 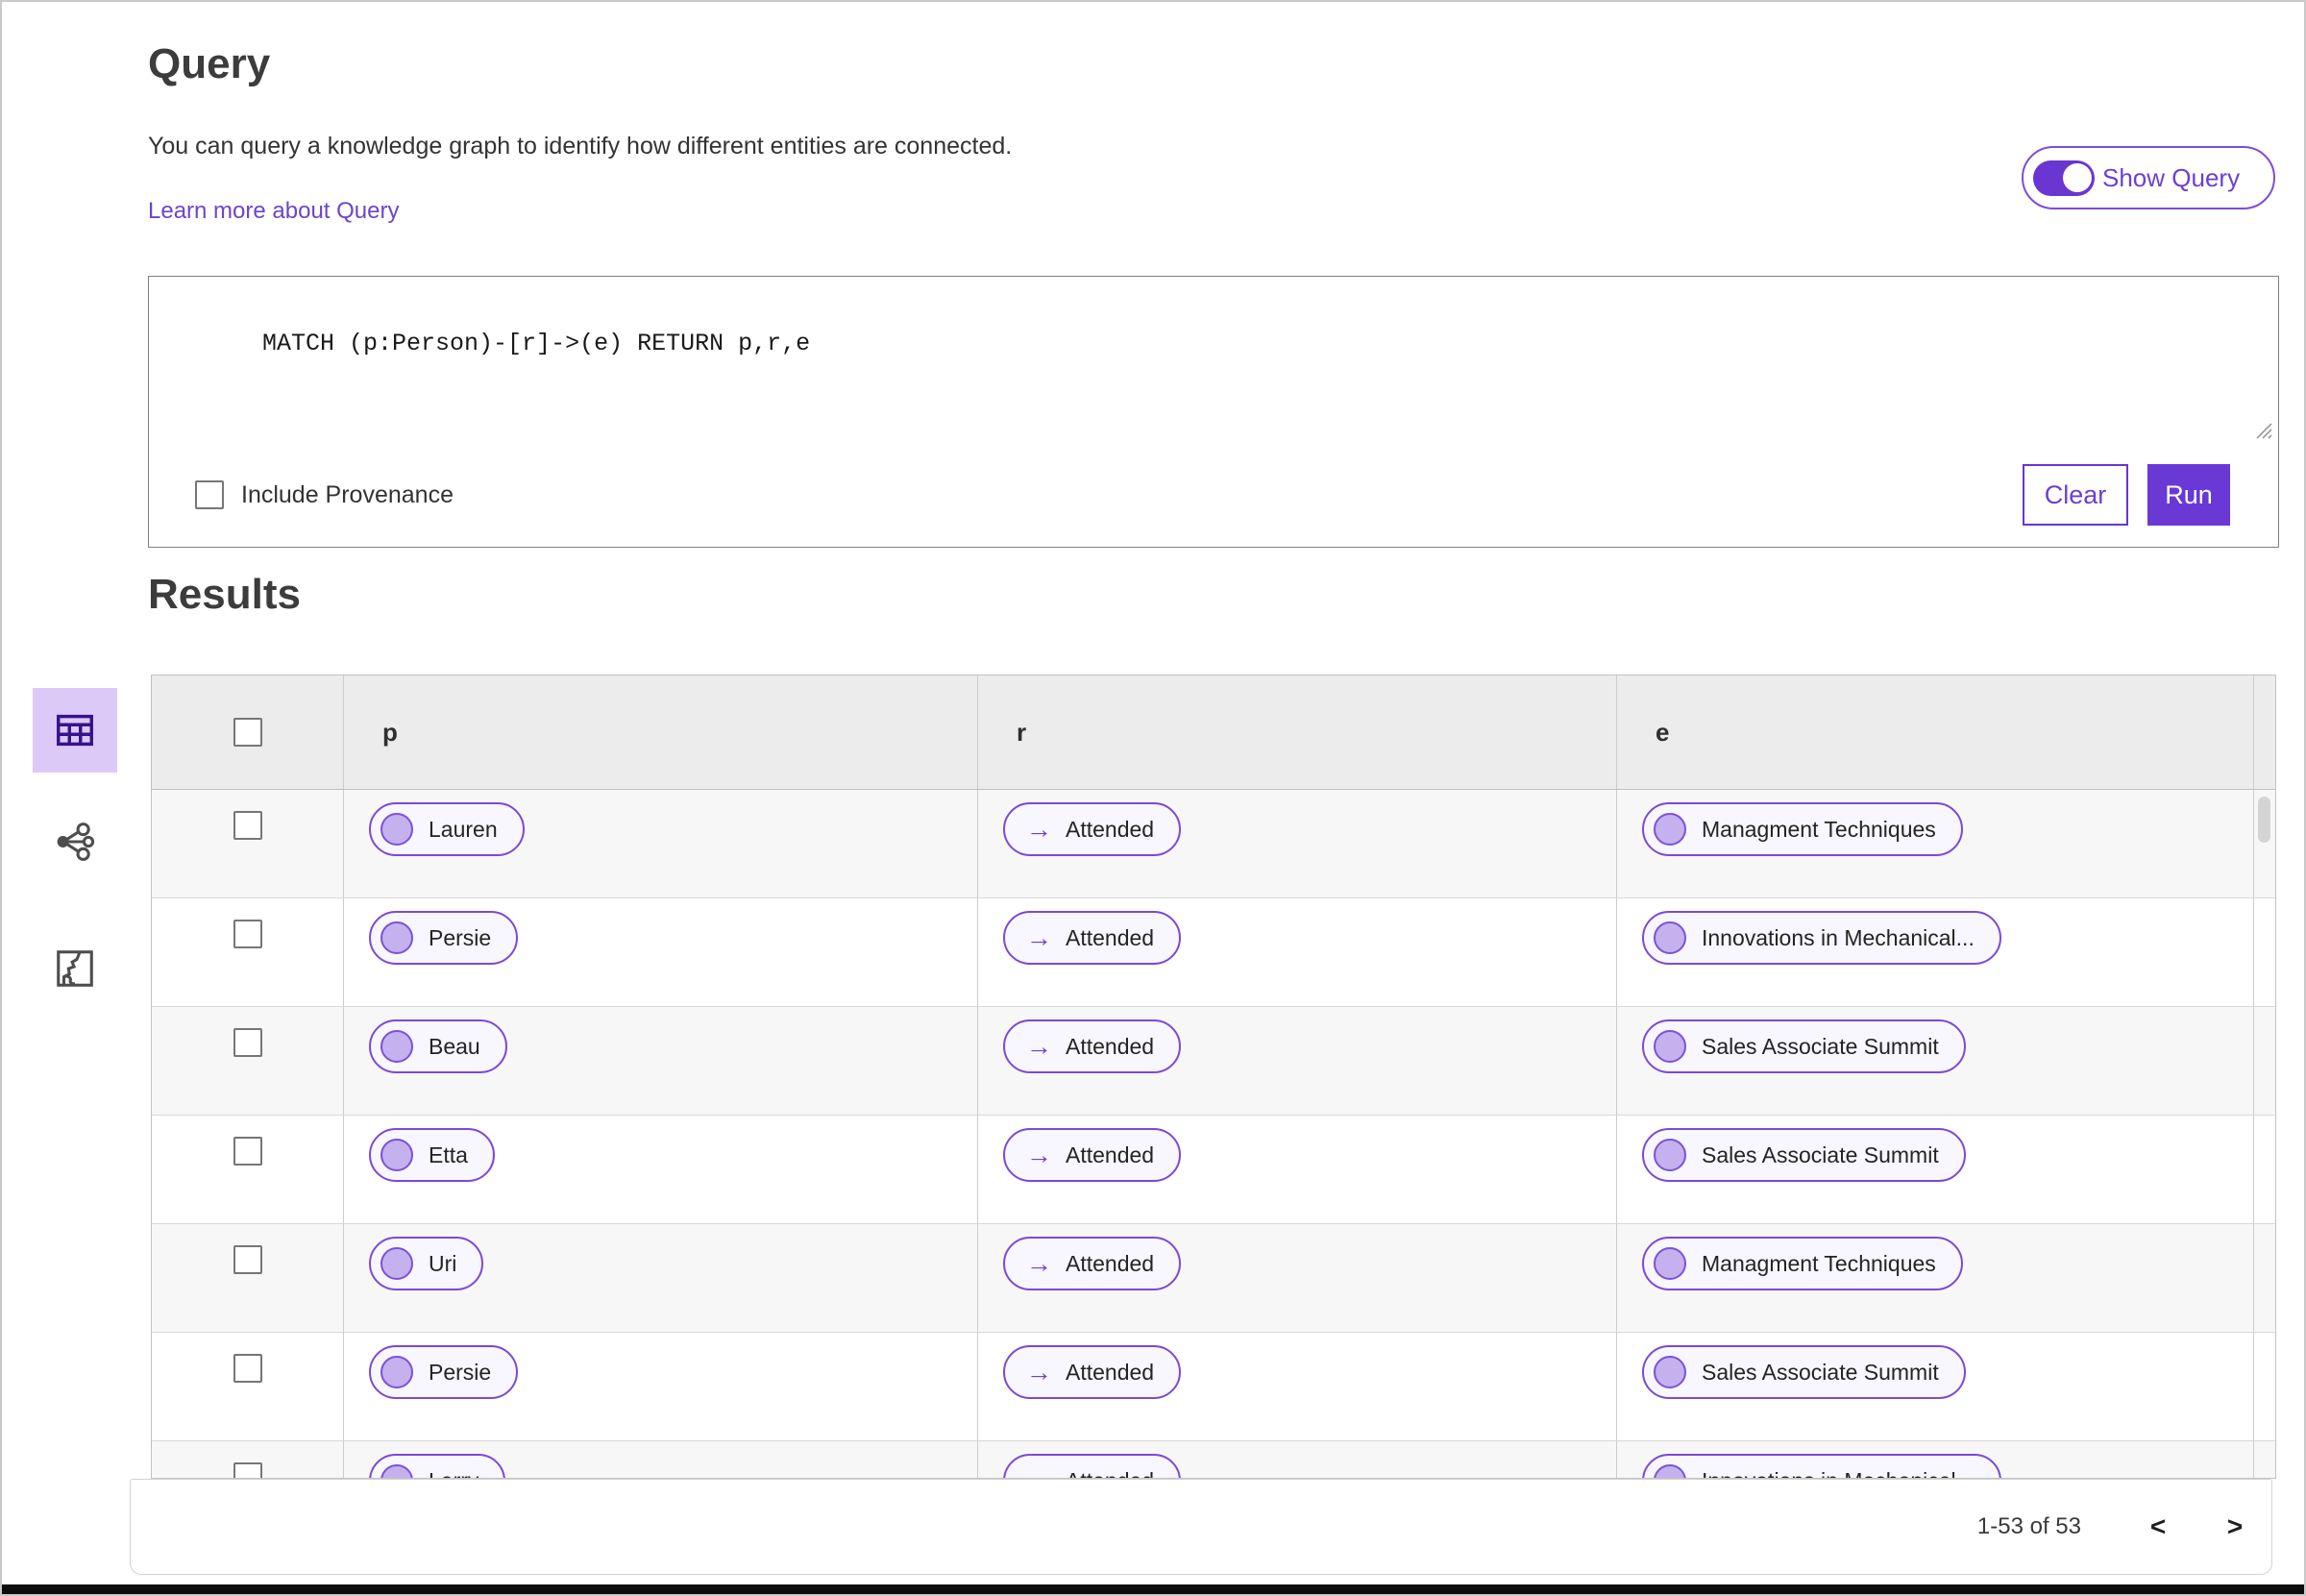 What do you see at coordinates (1214, 1170) in the screenshot?
I see `table-row: Etta → Attended Sales Associate Summit` at bounding box center [1214, 1170].